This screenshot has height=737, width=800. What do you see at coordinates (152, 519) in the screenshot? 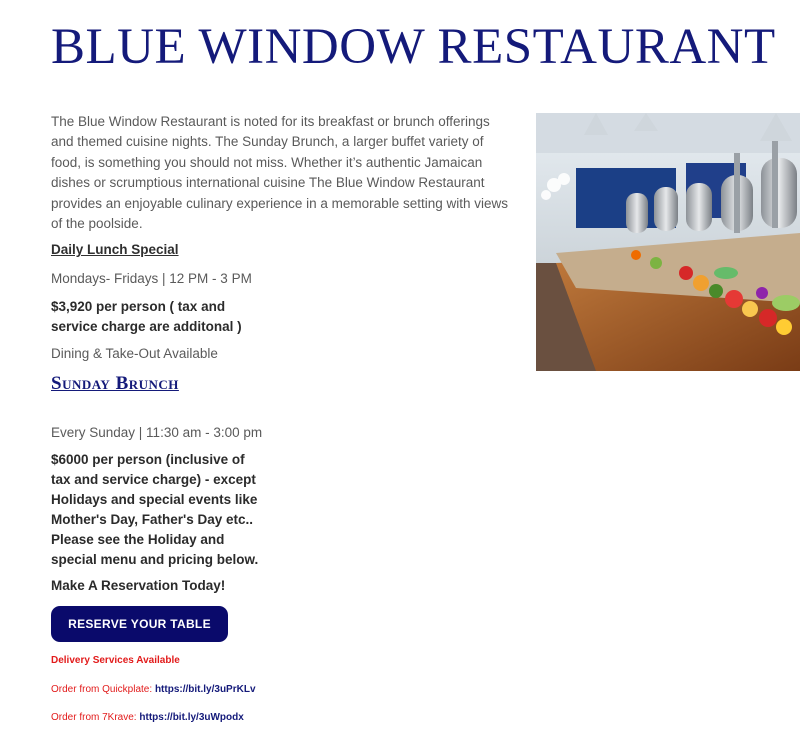
I see `brunch-price-line: Mother's Day, Father's Day etc..` at bounding box center [152, 519].